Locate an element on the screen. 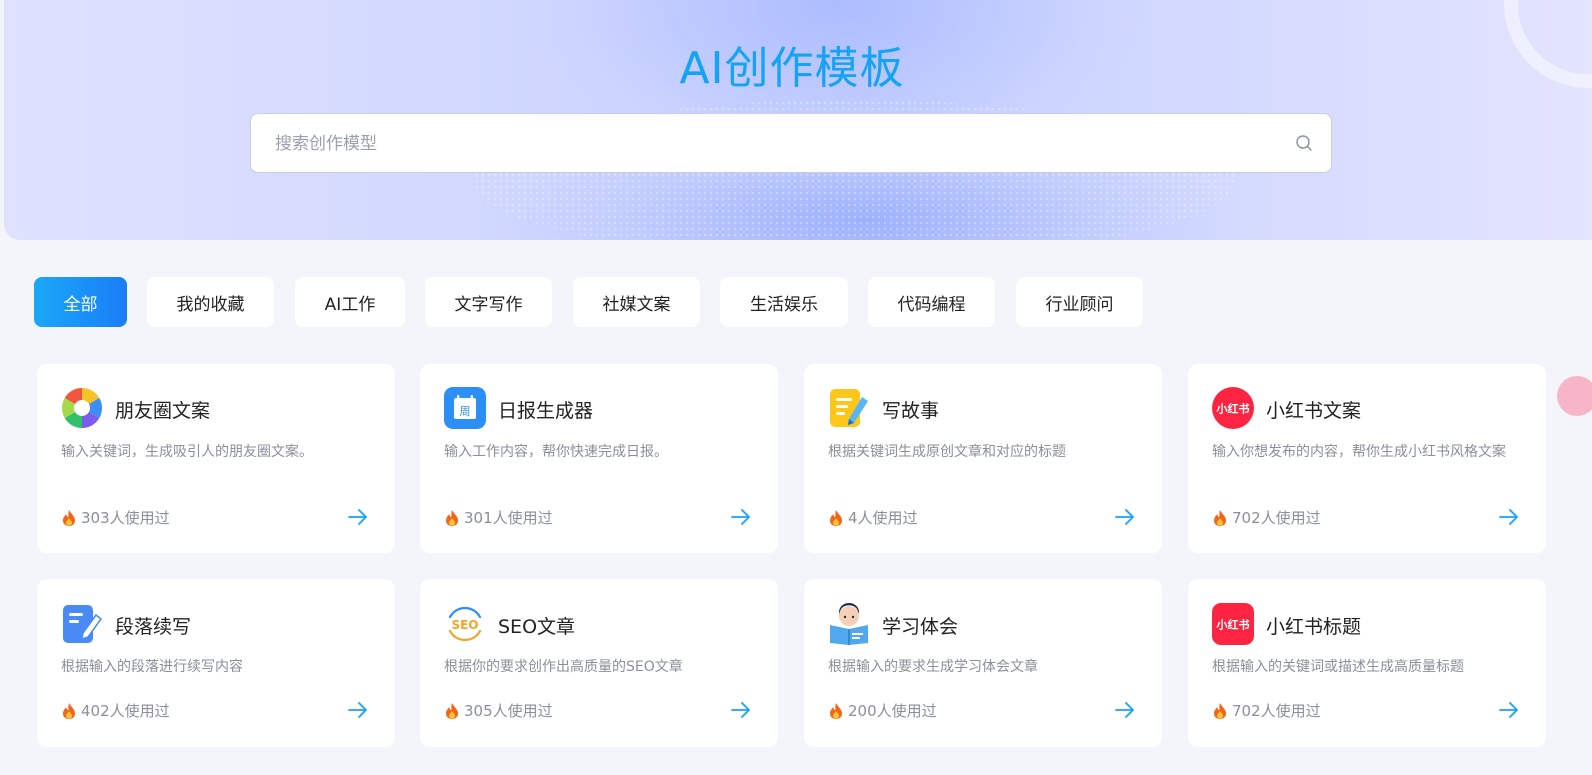  usage-text: 303人使用过 is located at coordinates (125, 518).